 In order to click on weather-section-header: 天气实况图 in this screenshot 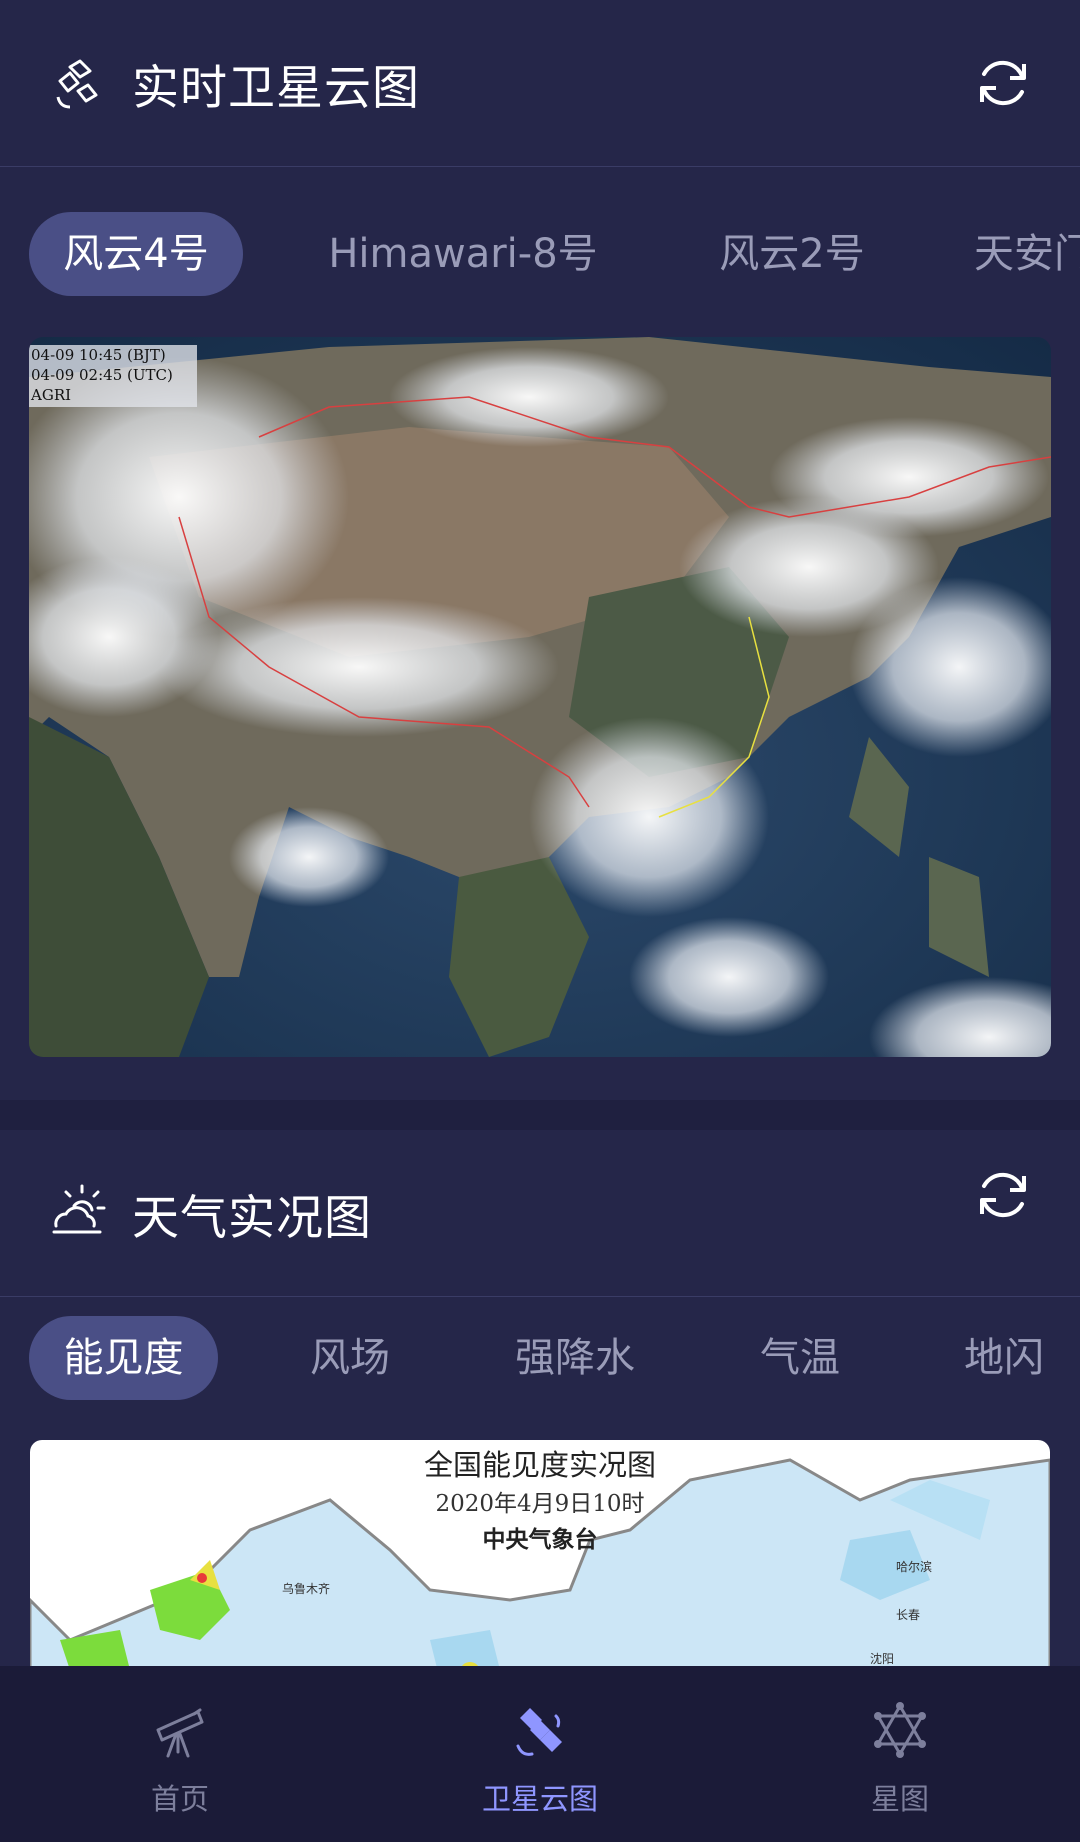, I will do `click(540, 1213)`.